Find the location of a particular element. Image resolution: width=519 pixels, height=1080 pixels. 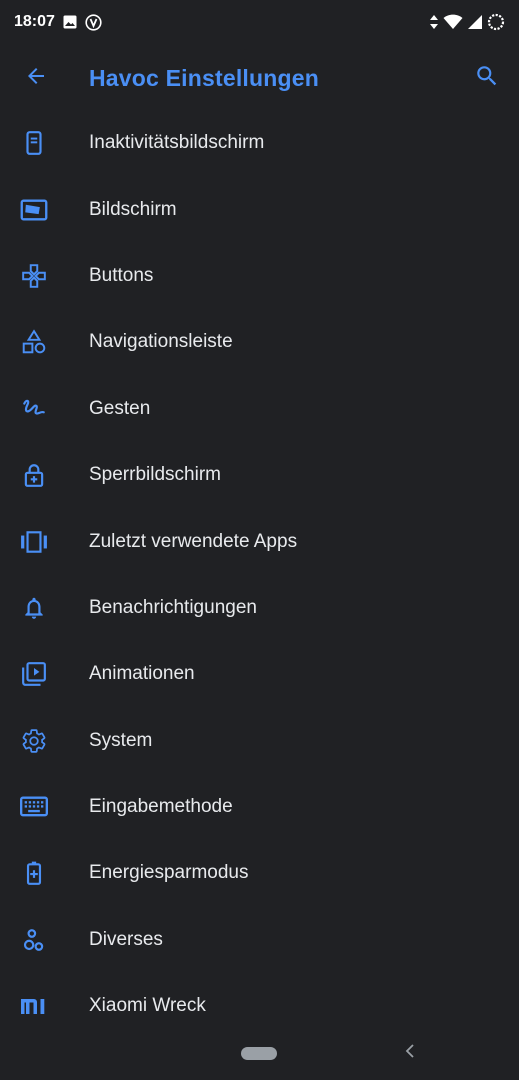

list-item-inaktivitaetsbildschirm: Inaktivitätsbildschirm is located at coordinates (259, 143).